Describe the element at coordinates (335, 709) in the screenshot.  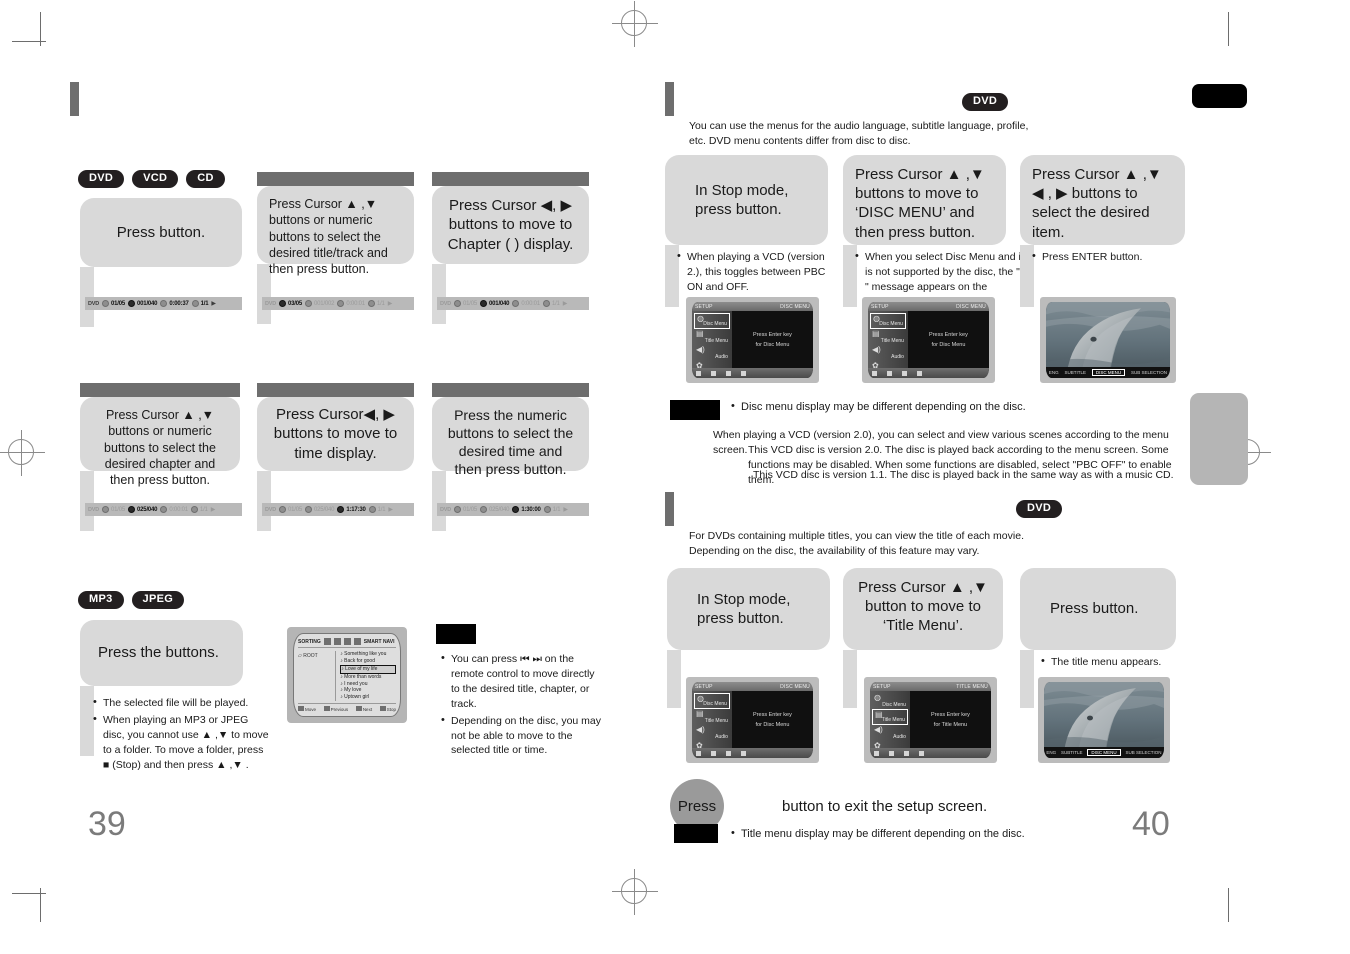
I see `footer-previous: Previous` at that location.